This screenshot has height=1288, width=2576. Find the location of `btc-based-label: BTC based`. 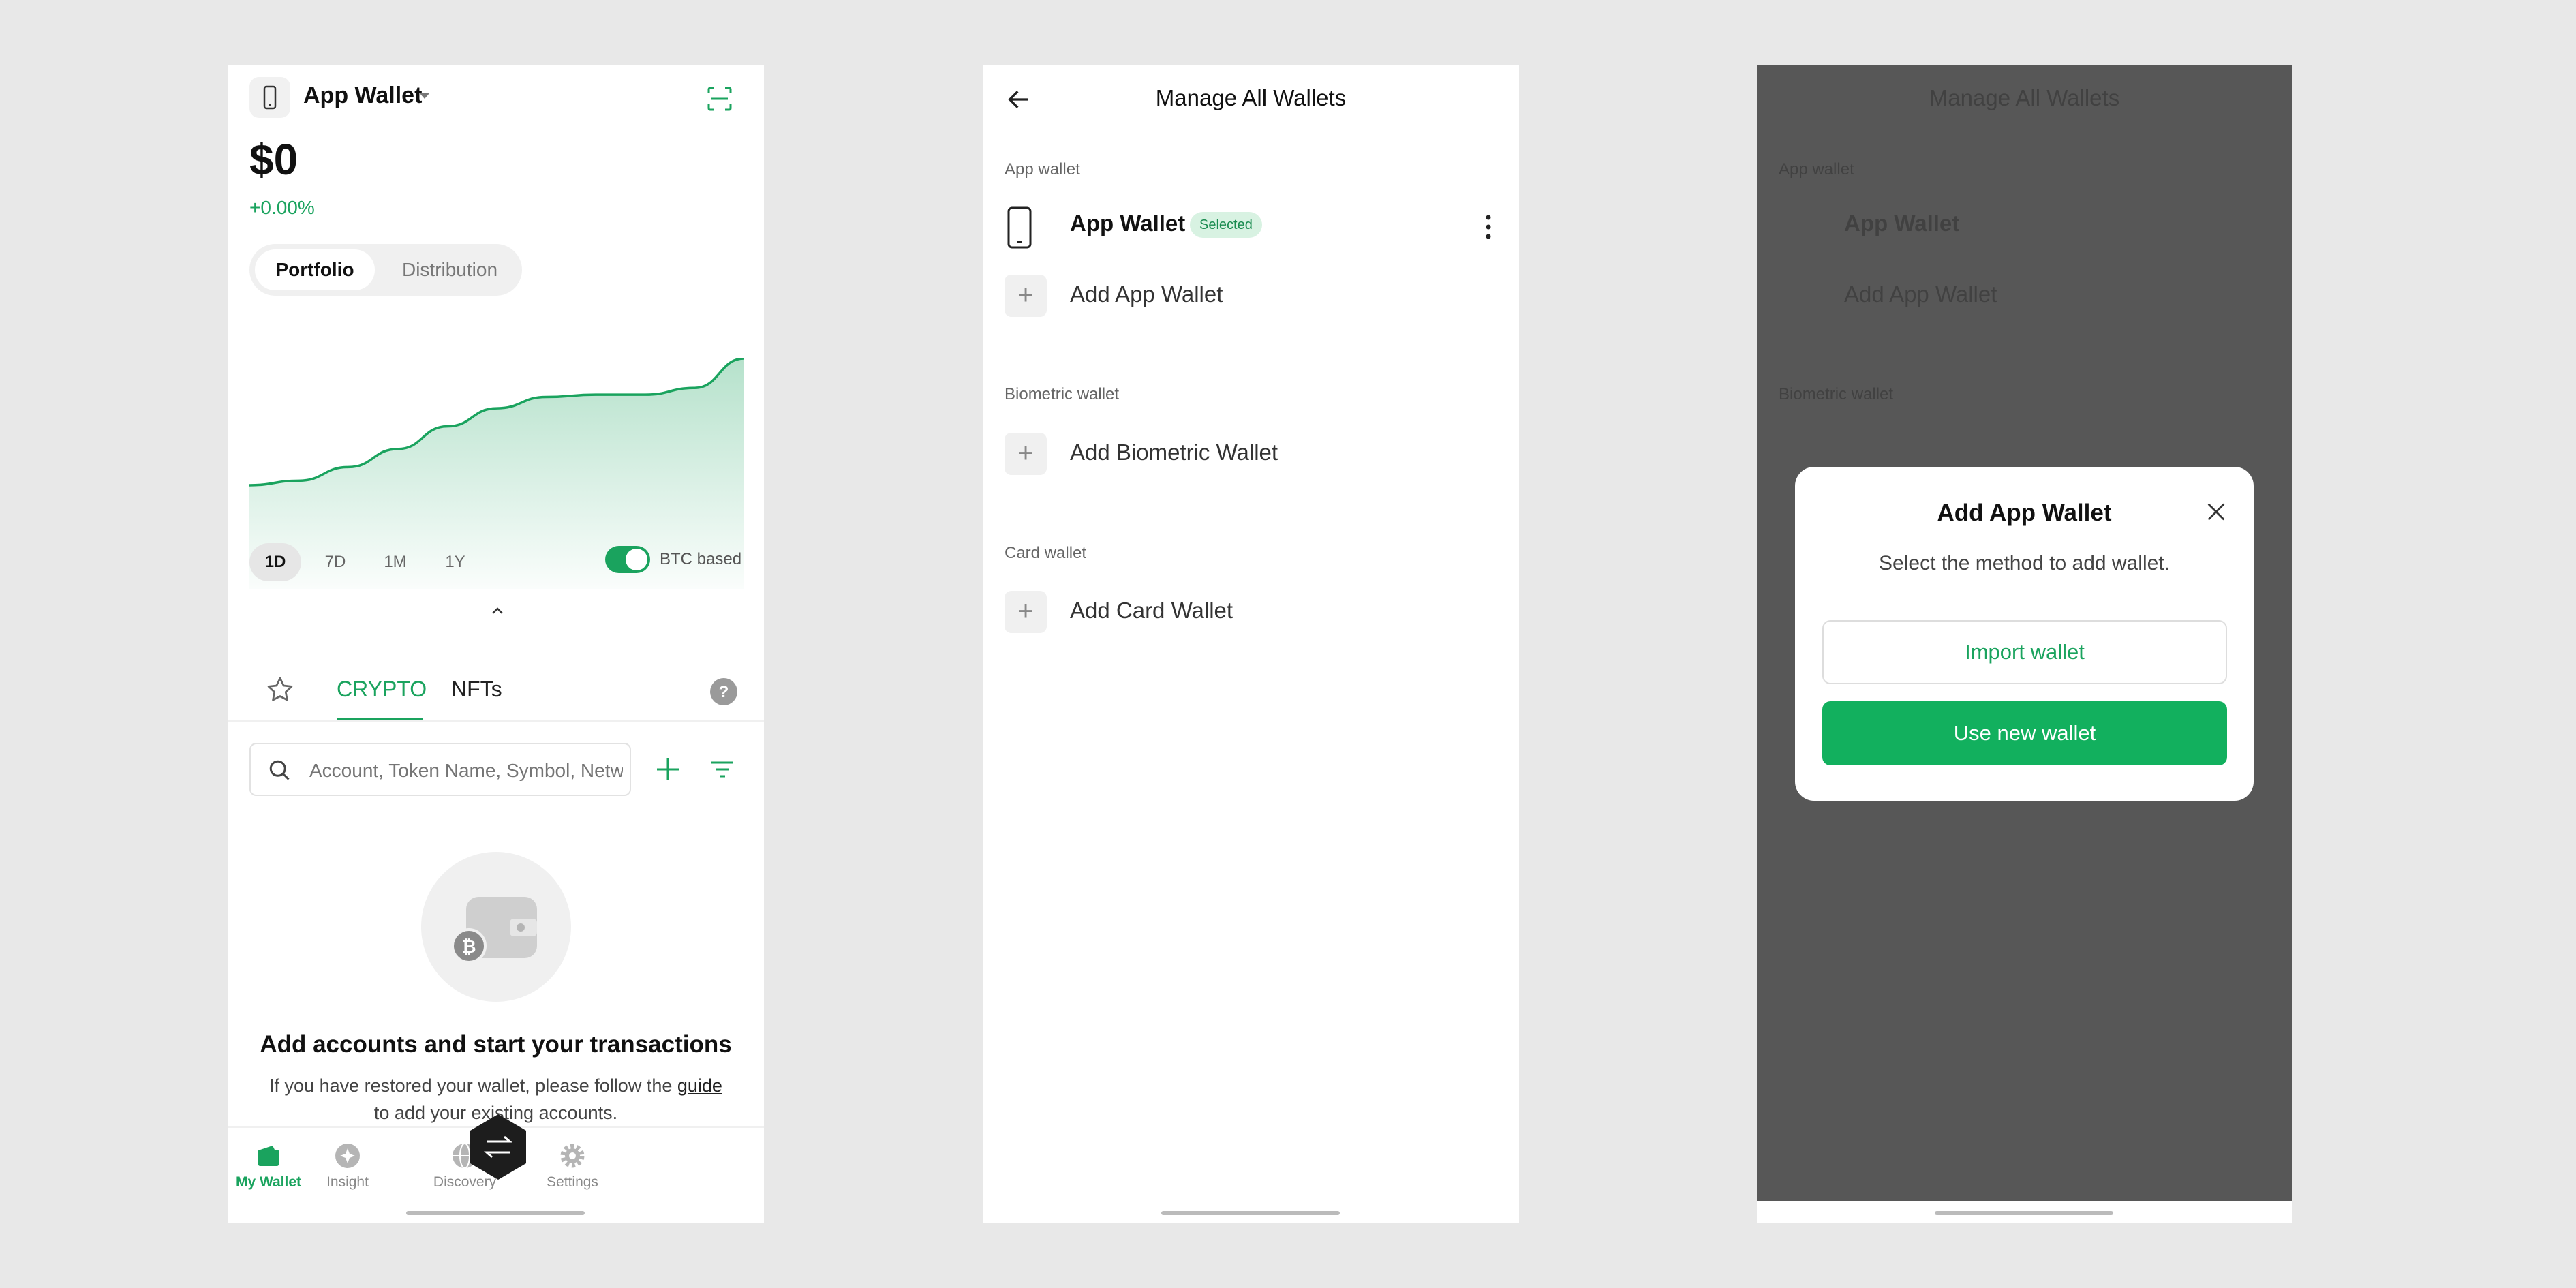

btc-based-label: BTC based is located at coordinates (701, 559).